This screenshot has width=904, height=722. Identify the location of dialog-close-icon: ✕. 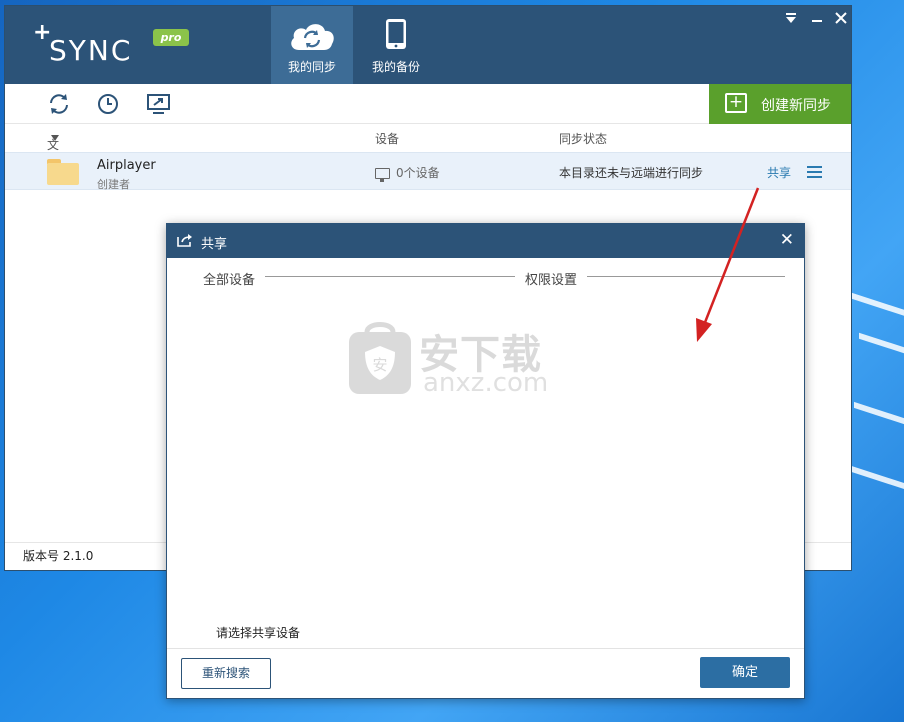
(787, 240).